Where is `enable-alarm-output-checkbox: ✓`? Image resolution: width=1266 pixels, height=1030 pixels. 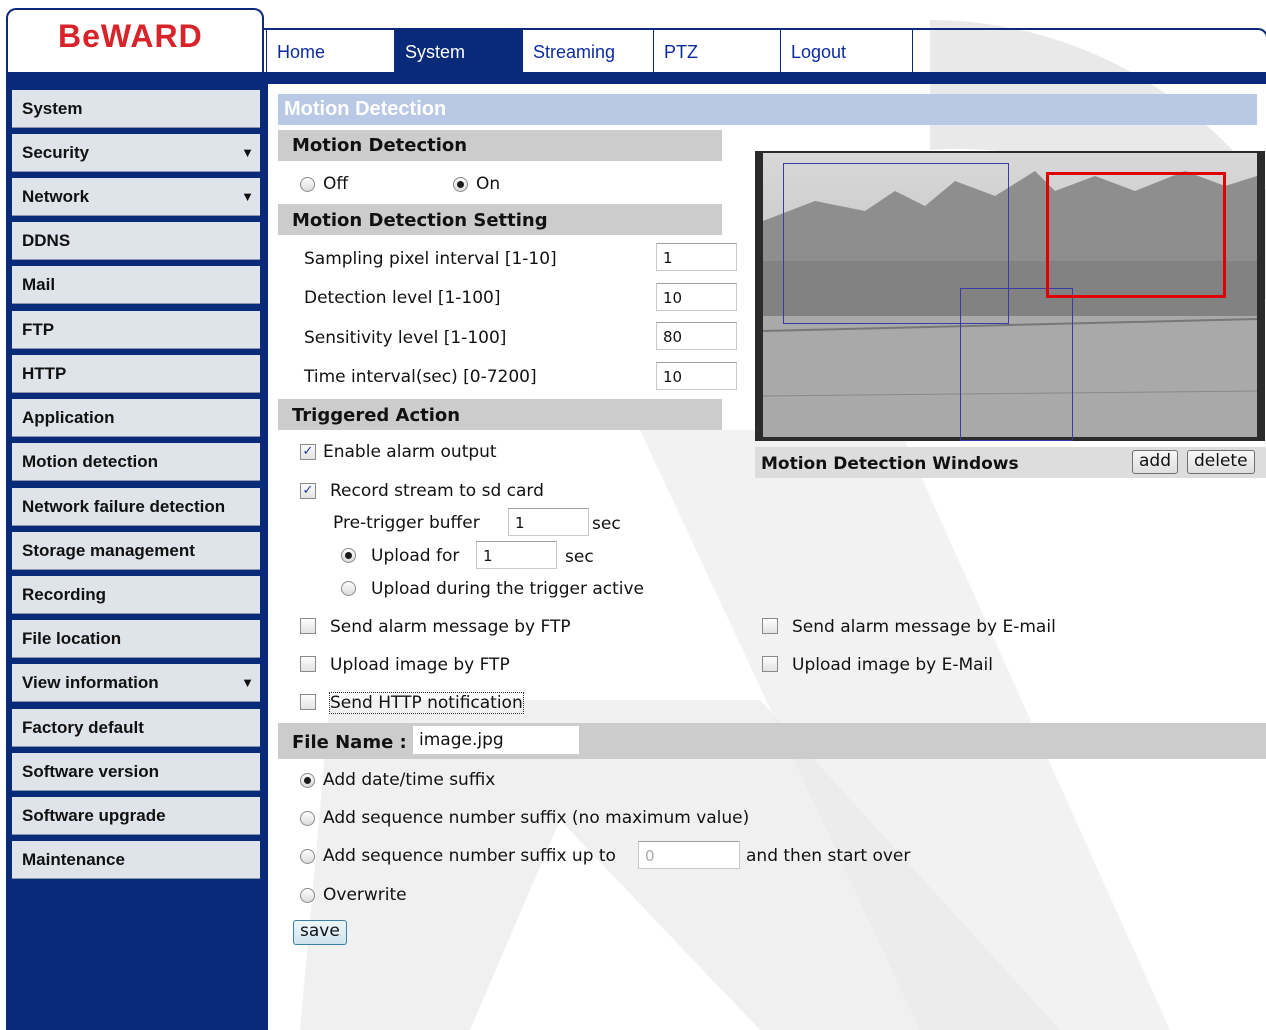 enable-alarm-output-checkbox: ✓ is located at coordinates (308, 452).